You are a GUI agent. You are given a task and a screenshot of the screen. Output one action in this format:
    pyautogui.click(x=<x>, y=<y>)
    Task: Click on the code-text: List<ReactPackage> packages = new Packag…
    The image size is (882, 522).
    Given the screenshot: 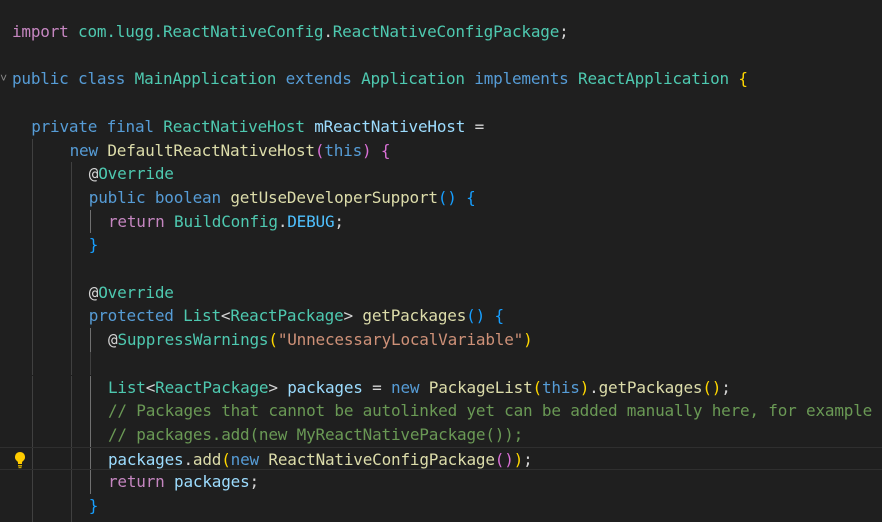 What is the action you would take?
    pyautogui.click(x=419, y=388)
    